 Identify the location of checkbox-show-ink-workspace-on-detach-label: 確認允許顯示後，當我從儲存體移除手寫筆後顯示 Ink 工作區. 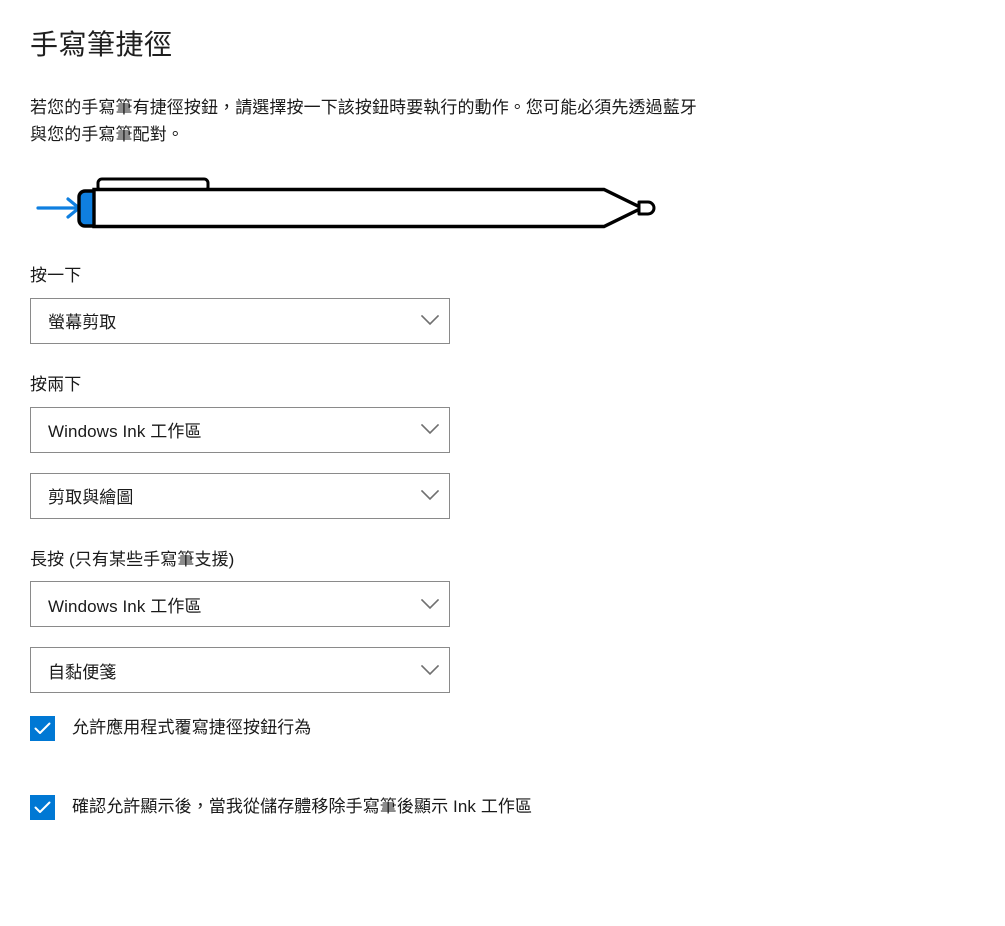
(302, 806).